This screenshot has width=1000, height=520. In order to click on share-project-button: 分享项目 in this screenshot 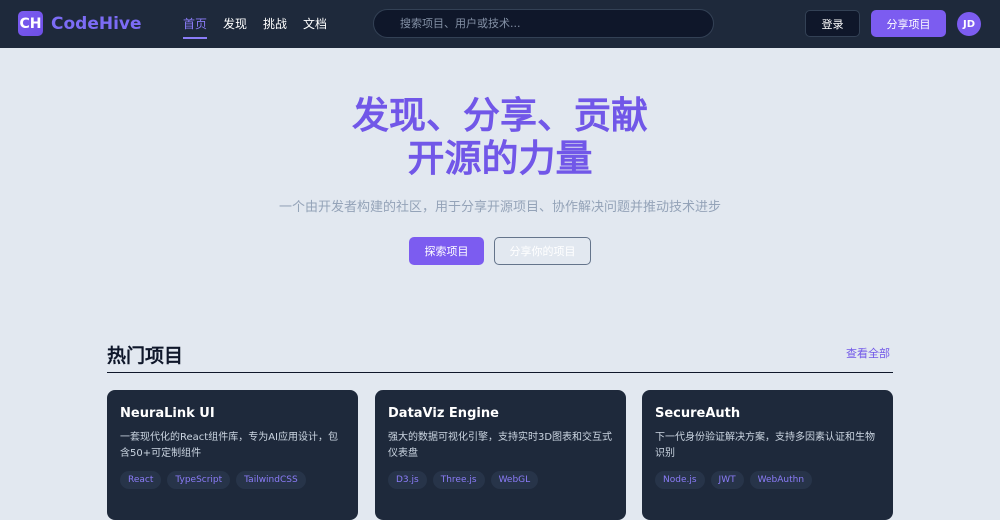, I will do `click(908, 23)`.